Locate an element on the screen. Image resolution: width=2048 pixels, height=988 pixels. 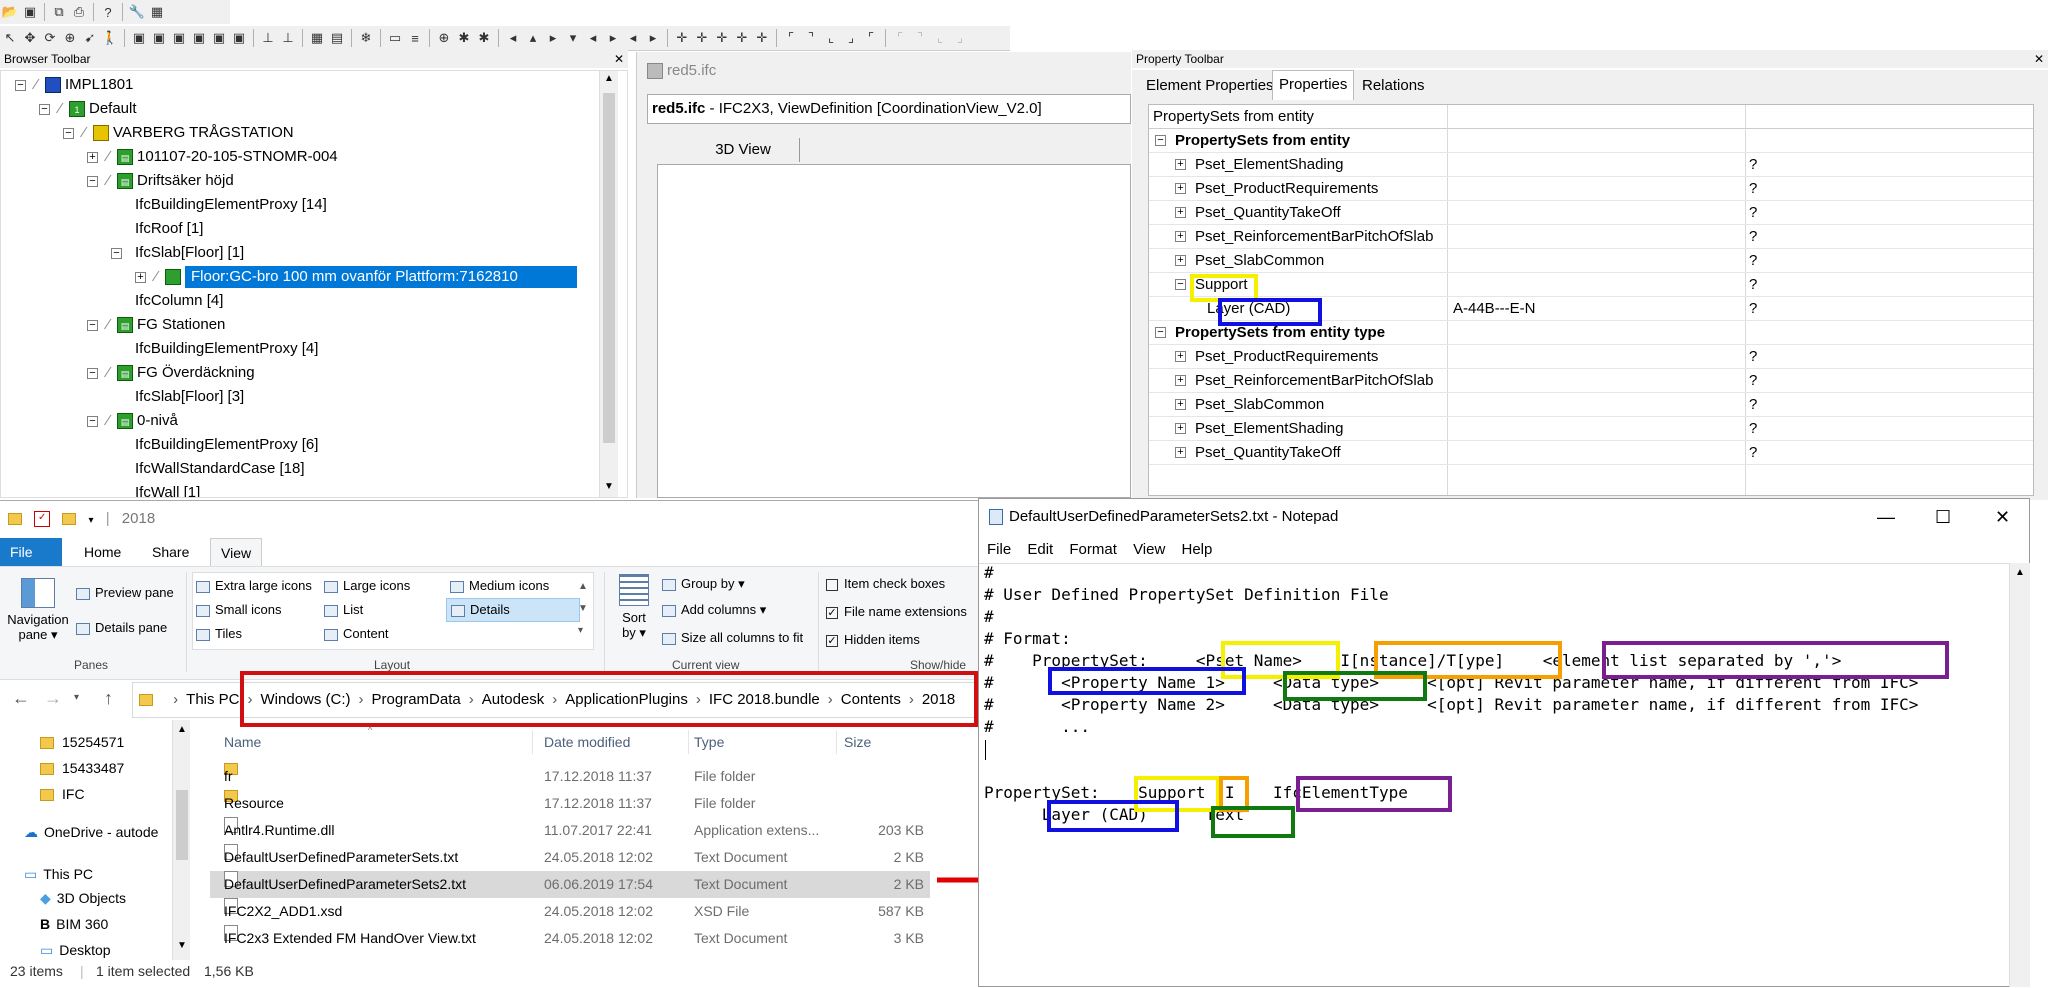
pan-icon: ✥ is located at coordinates (30, 38).